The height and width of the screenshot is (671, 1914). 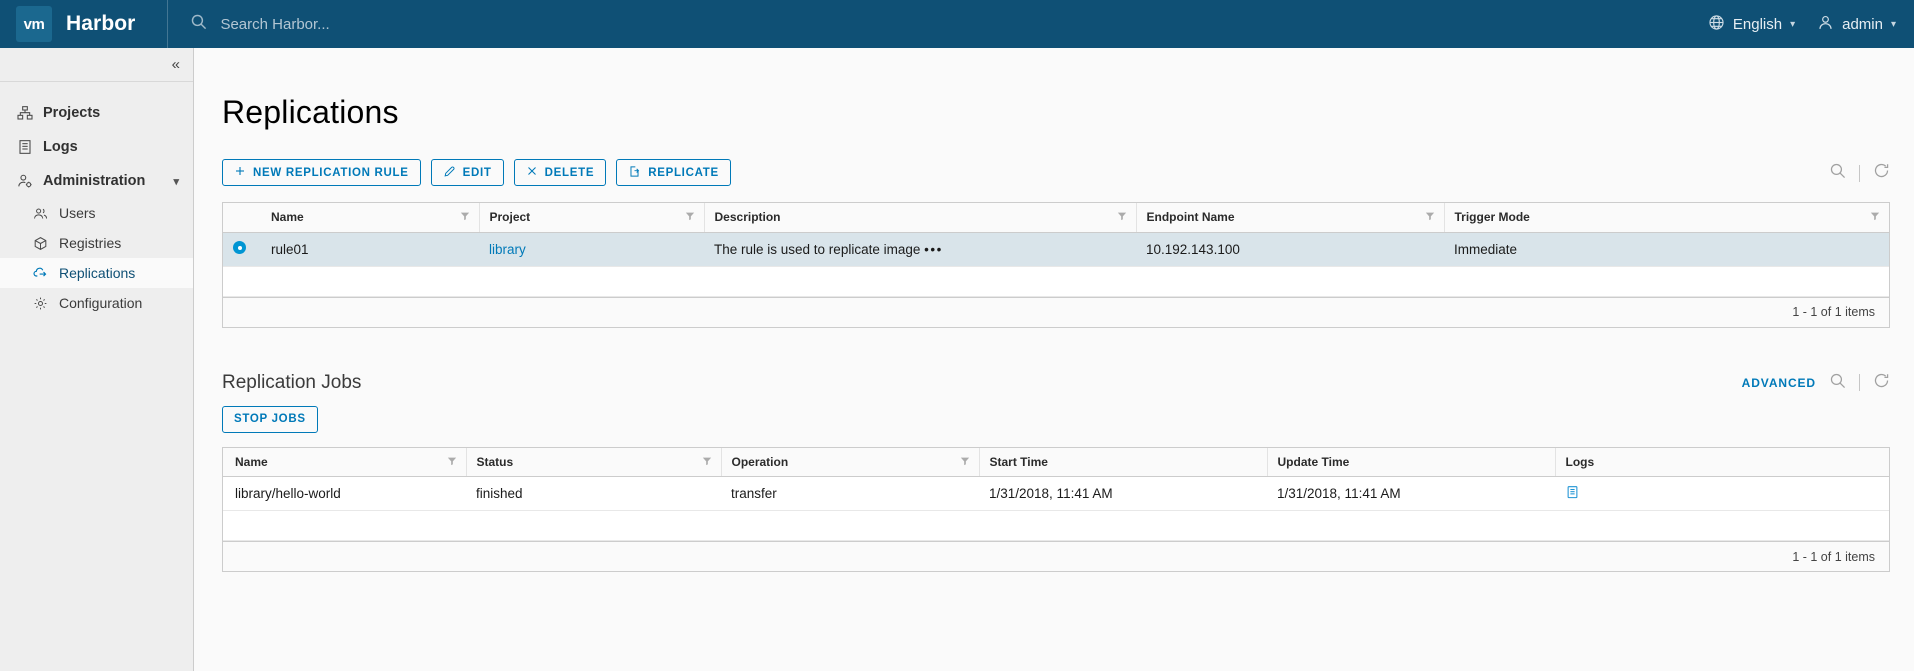 I want to click on user-menu: admin ▾, so click(x=1856, y=24).